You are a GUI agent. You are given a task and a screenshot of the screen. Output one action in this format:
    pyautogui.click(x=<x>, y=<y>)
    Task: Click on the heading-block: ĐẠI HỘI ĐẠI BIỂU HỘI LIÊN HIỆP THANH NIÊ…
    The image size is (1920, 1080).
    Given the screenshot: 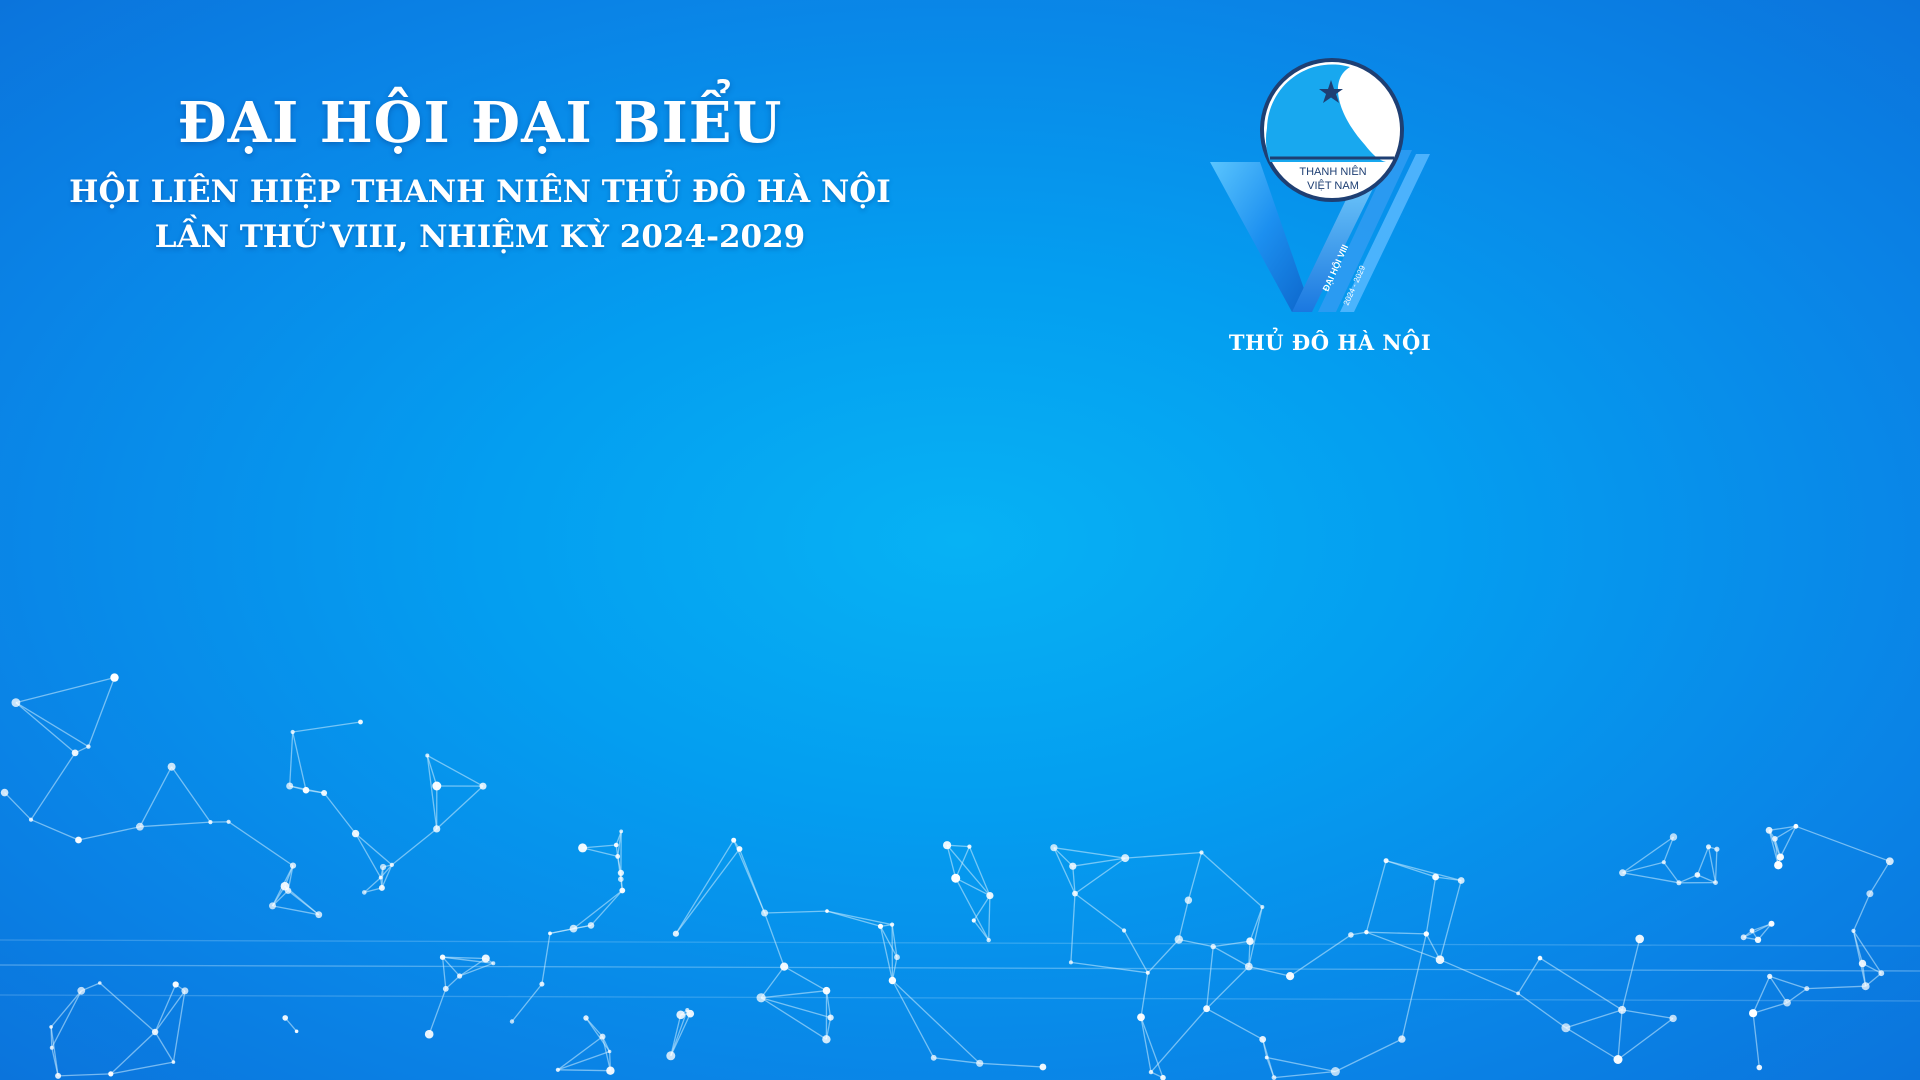 What is the action you would take?
    pyautogui.click(x=480, y=175)
    